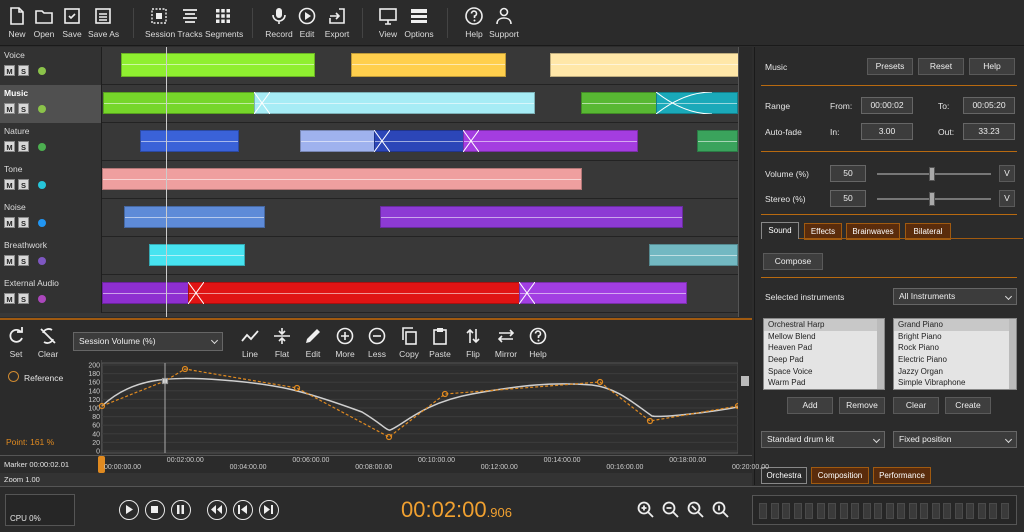 Image resolution: width=1024 pixels, height=532 pixels. What do you see at coordinates (279, 22) in the screenshot?
I see `record-button: Record` at bounding box center [279, 22].